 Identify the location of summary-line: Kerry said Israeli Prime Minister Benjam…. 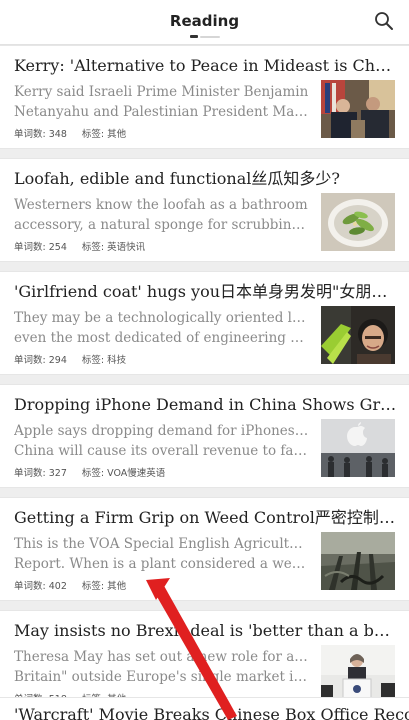
(161, 92).